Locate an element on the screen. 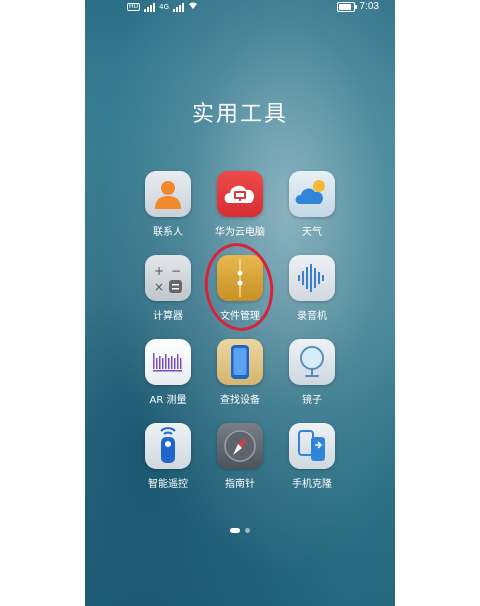 This screenshot has width=480, height=606. status-bar: HD 4G 7:03 is located at coordinates (240, 8).